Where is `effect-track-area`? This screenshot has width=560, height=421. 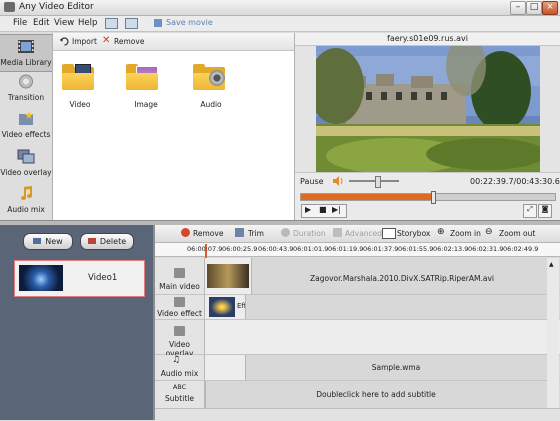
effect-track-area is located at coordinates (402, 307).